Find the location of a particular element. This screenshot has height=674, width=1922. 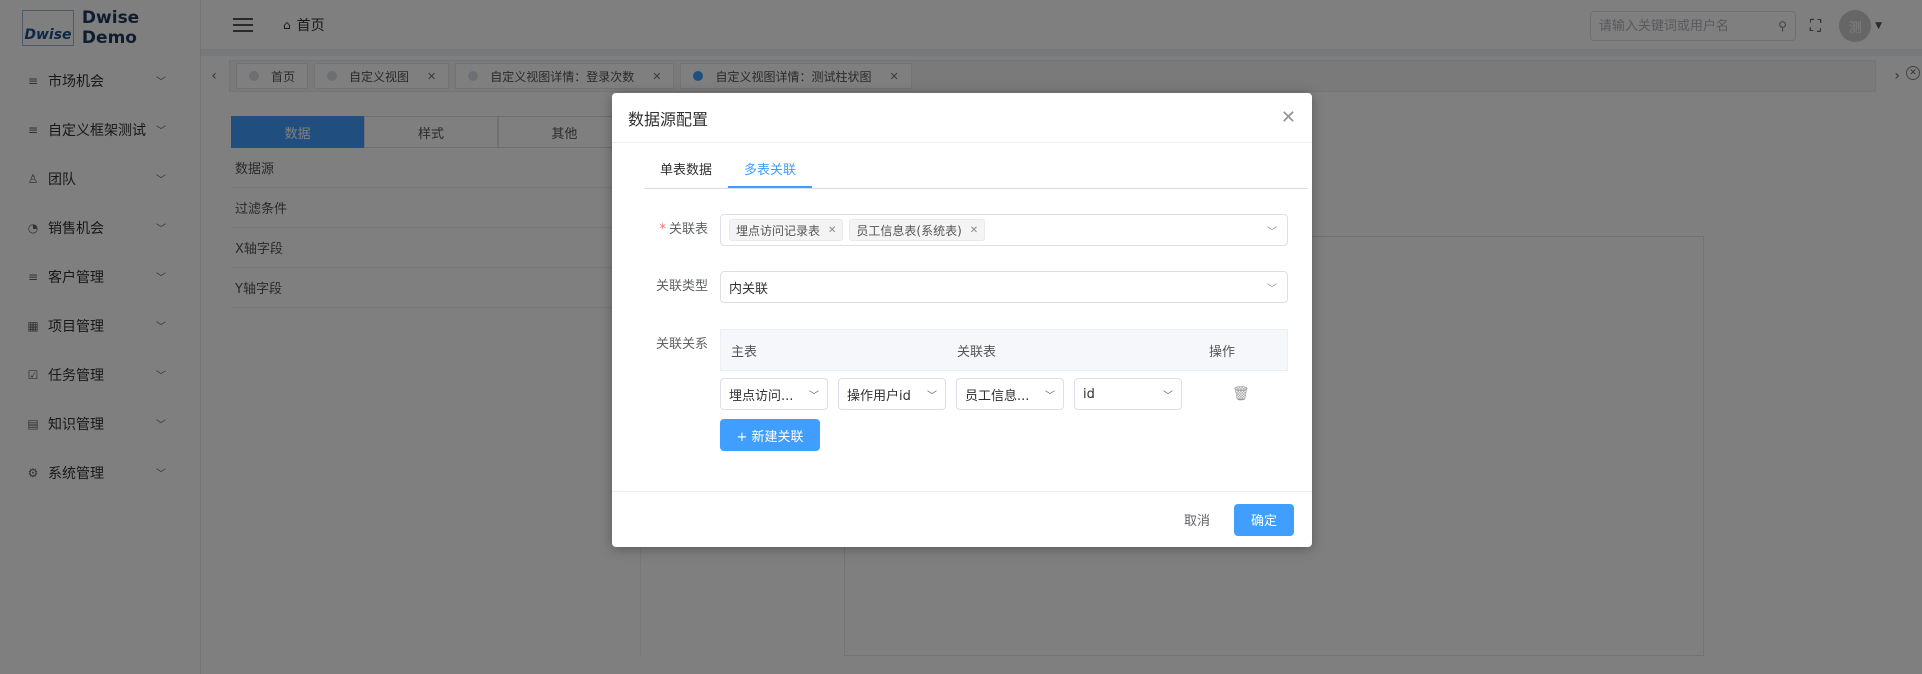

join-tables-select: 埋点访问记录表 ✕ 员工信息表(系统表) ✕ ﹀ is located at coordinates (1004, 230).